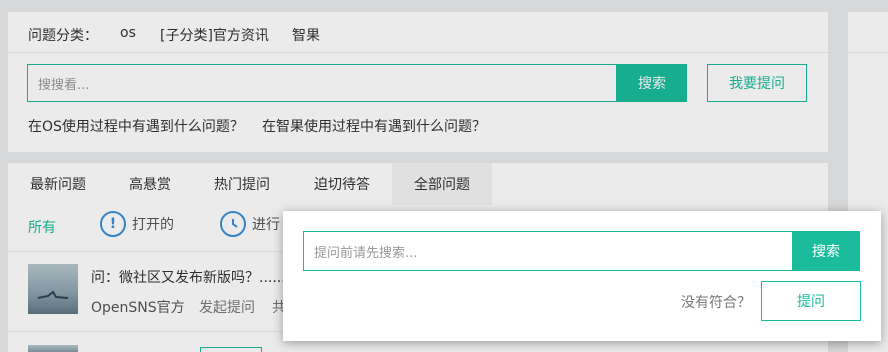 This screenshot has width=888, height=352. Describe the element at coordinates (826, 251) in the screenshot. I see `modal-search-button: 搜索` at that location.